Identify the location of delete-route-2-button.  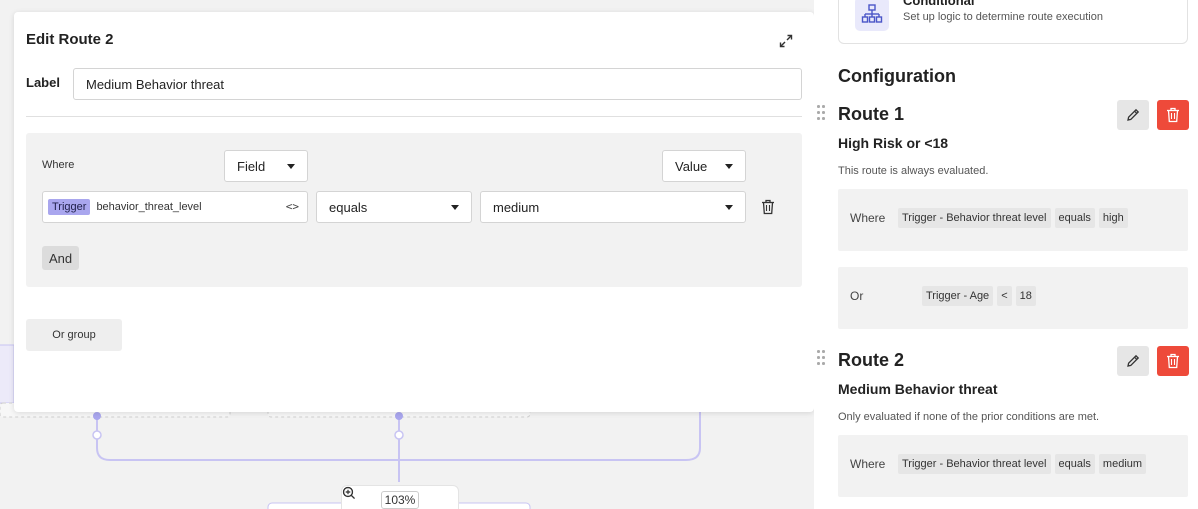
(1173, 361).